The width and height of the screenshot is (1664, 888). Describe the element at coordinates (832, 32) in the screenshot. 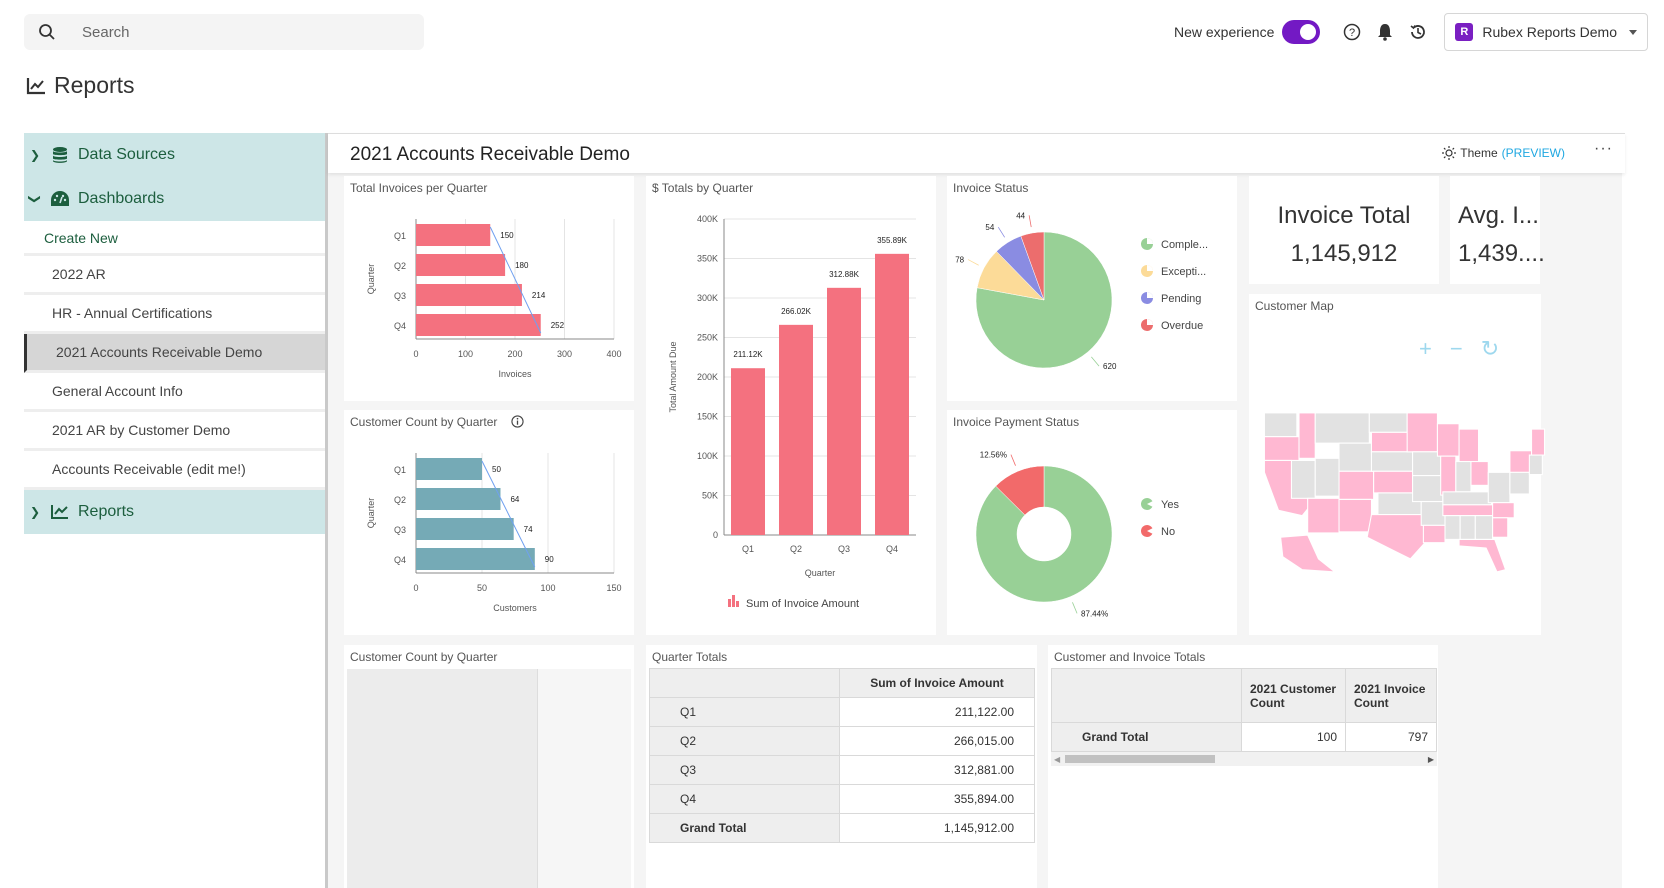

I see `top-bar: New experience ? R Rubex Reports Demo` at that location.